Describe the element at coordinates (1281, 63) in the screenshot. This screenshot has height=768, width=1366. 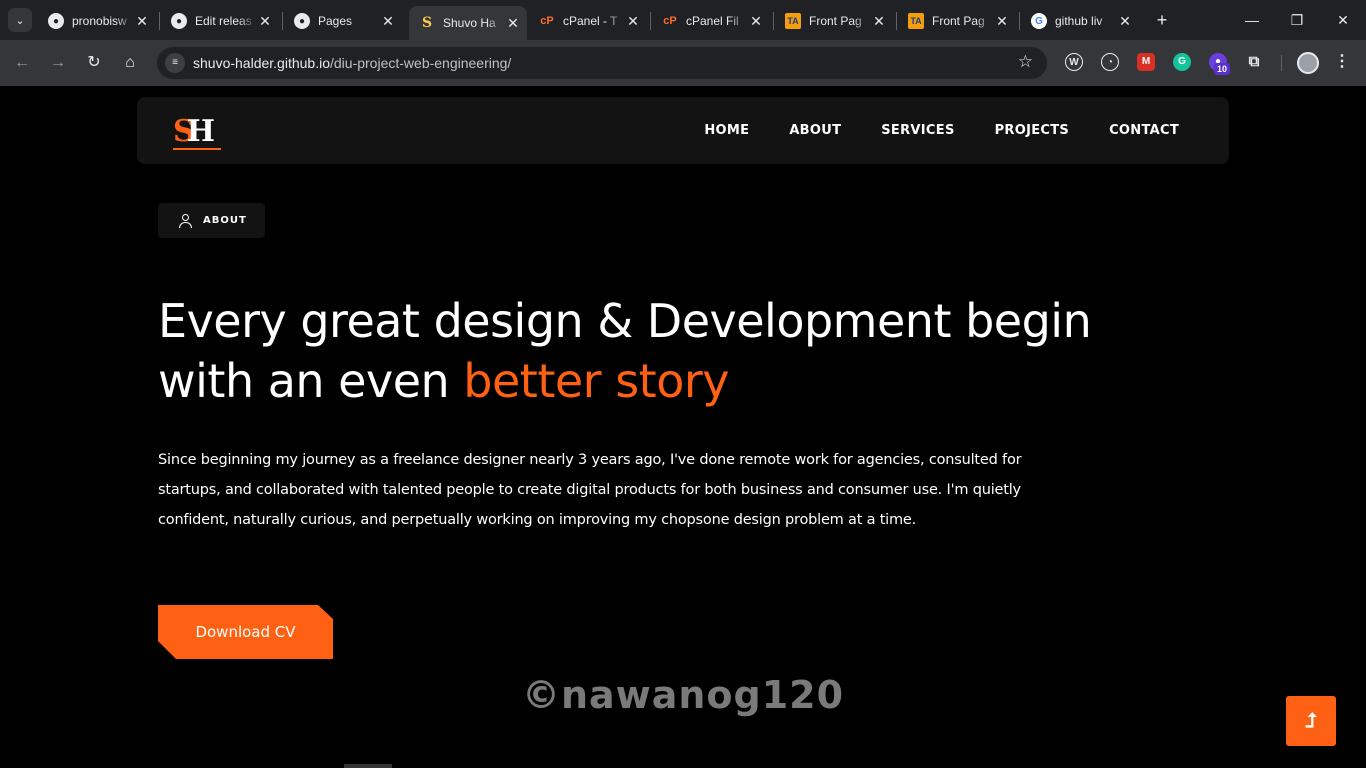
I see `toolbar-divider` at that location.